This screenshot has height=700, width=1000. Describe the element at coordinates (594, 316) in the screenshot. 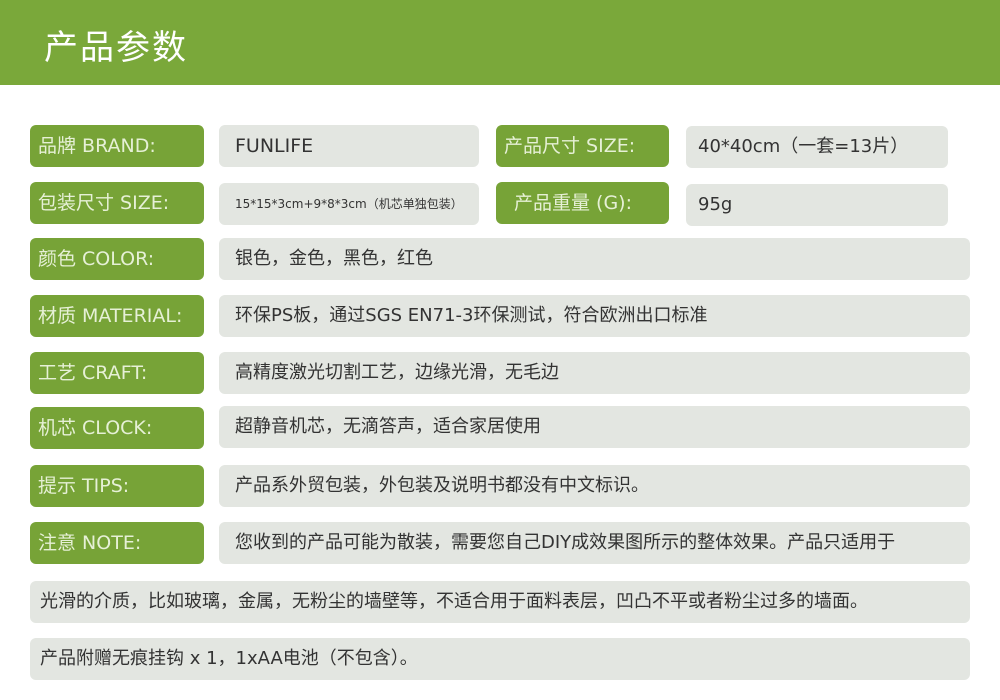

I see `material-value: 环保PS板，通过SGS EN71-3环保测试，符合欧洲出口标准` at that location.